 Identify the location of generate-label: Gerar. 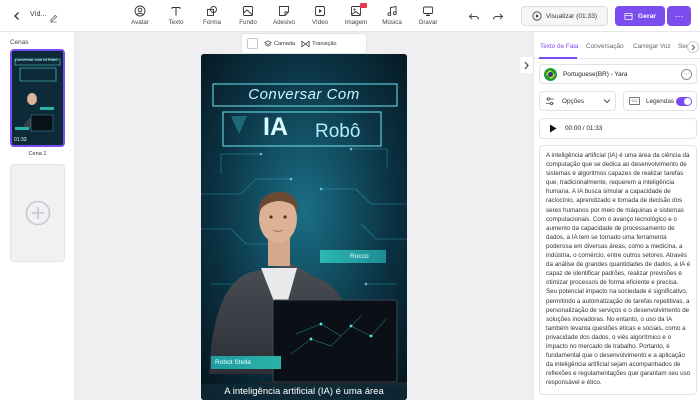
(647, 16).